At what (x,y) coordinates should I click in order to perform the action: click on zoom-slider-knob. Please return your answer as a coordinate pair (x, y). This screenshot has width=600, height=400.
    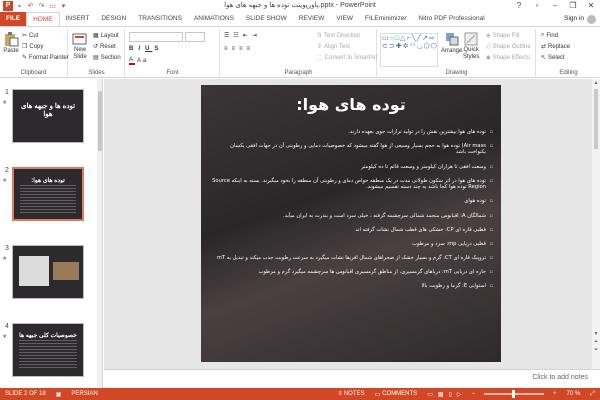
    Looking at the image, I should click on (513, 394).